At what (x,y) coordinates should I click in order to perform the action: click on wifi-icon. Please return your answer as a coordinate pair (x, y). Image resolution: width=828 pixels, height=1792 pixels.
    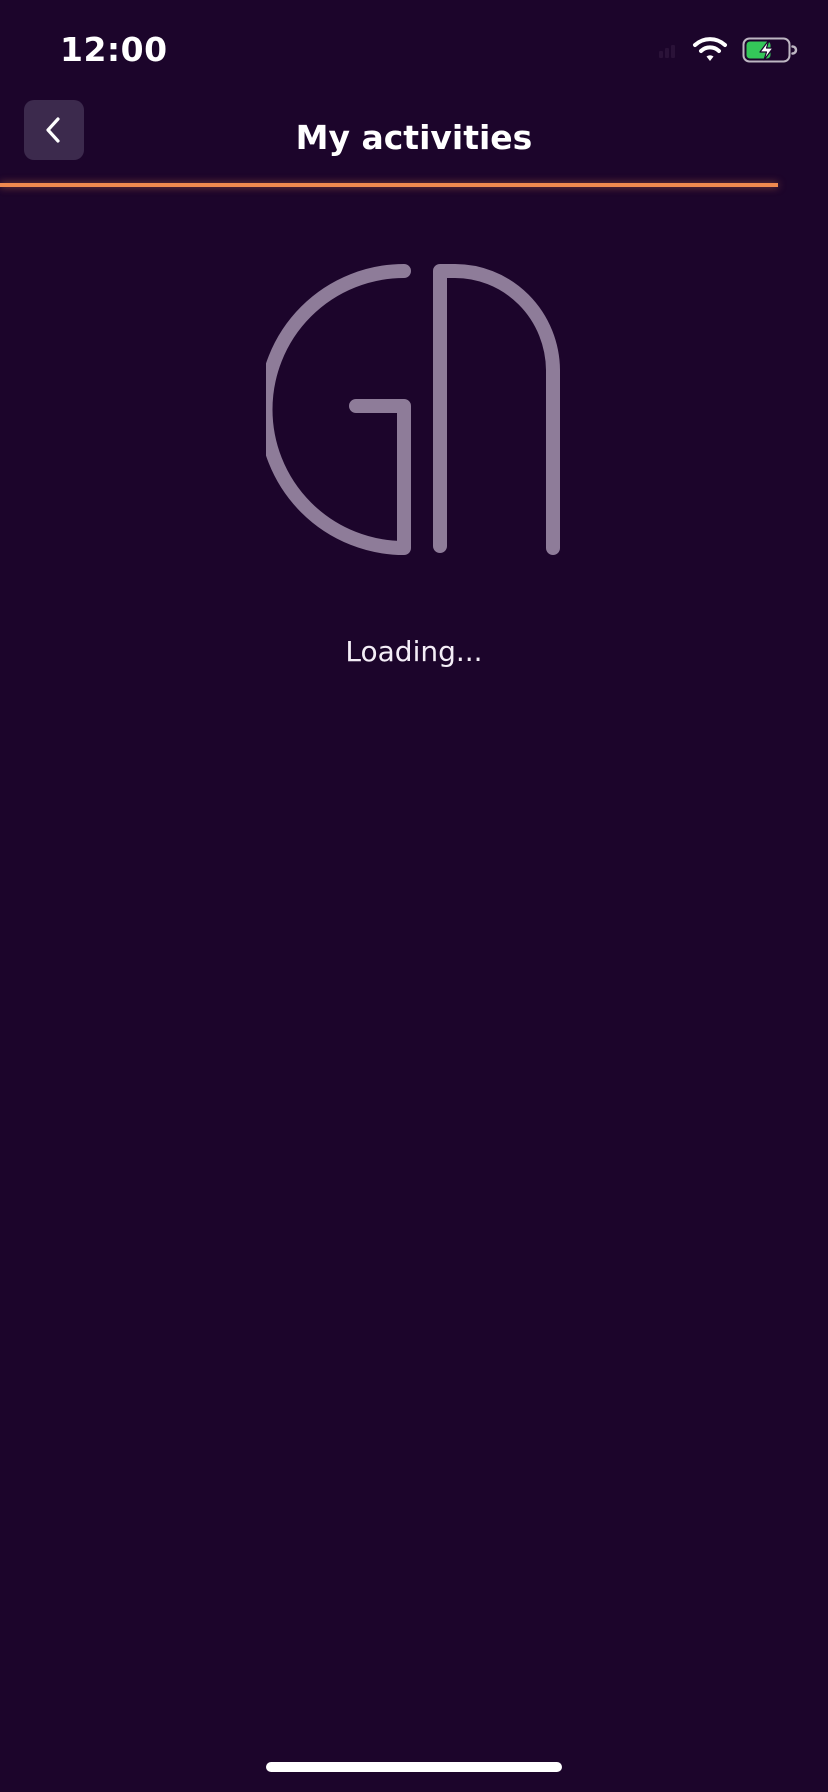
    Looking at the image, I should click on (710, 49).